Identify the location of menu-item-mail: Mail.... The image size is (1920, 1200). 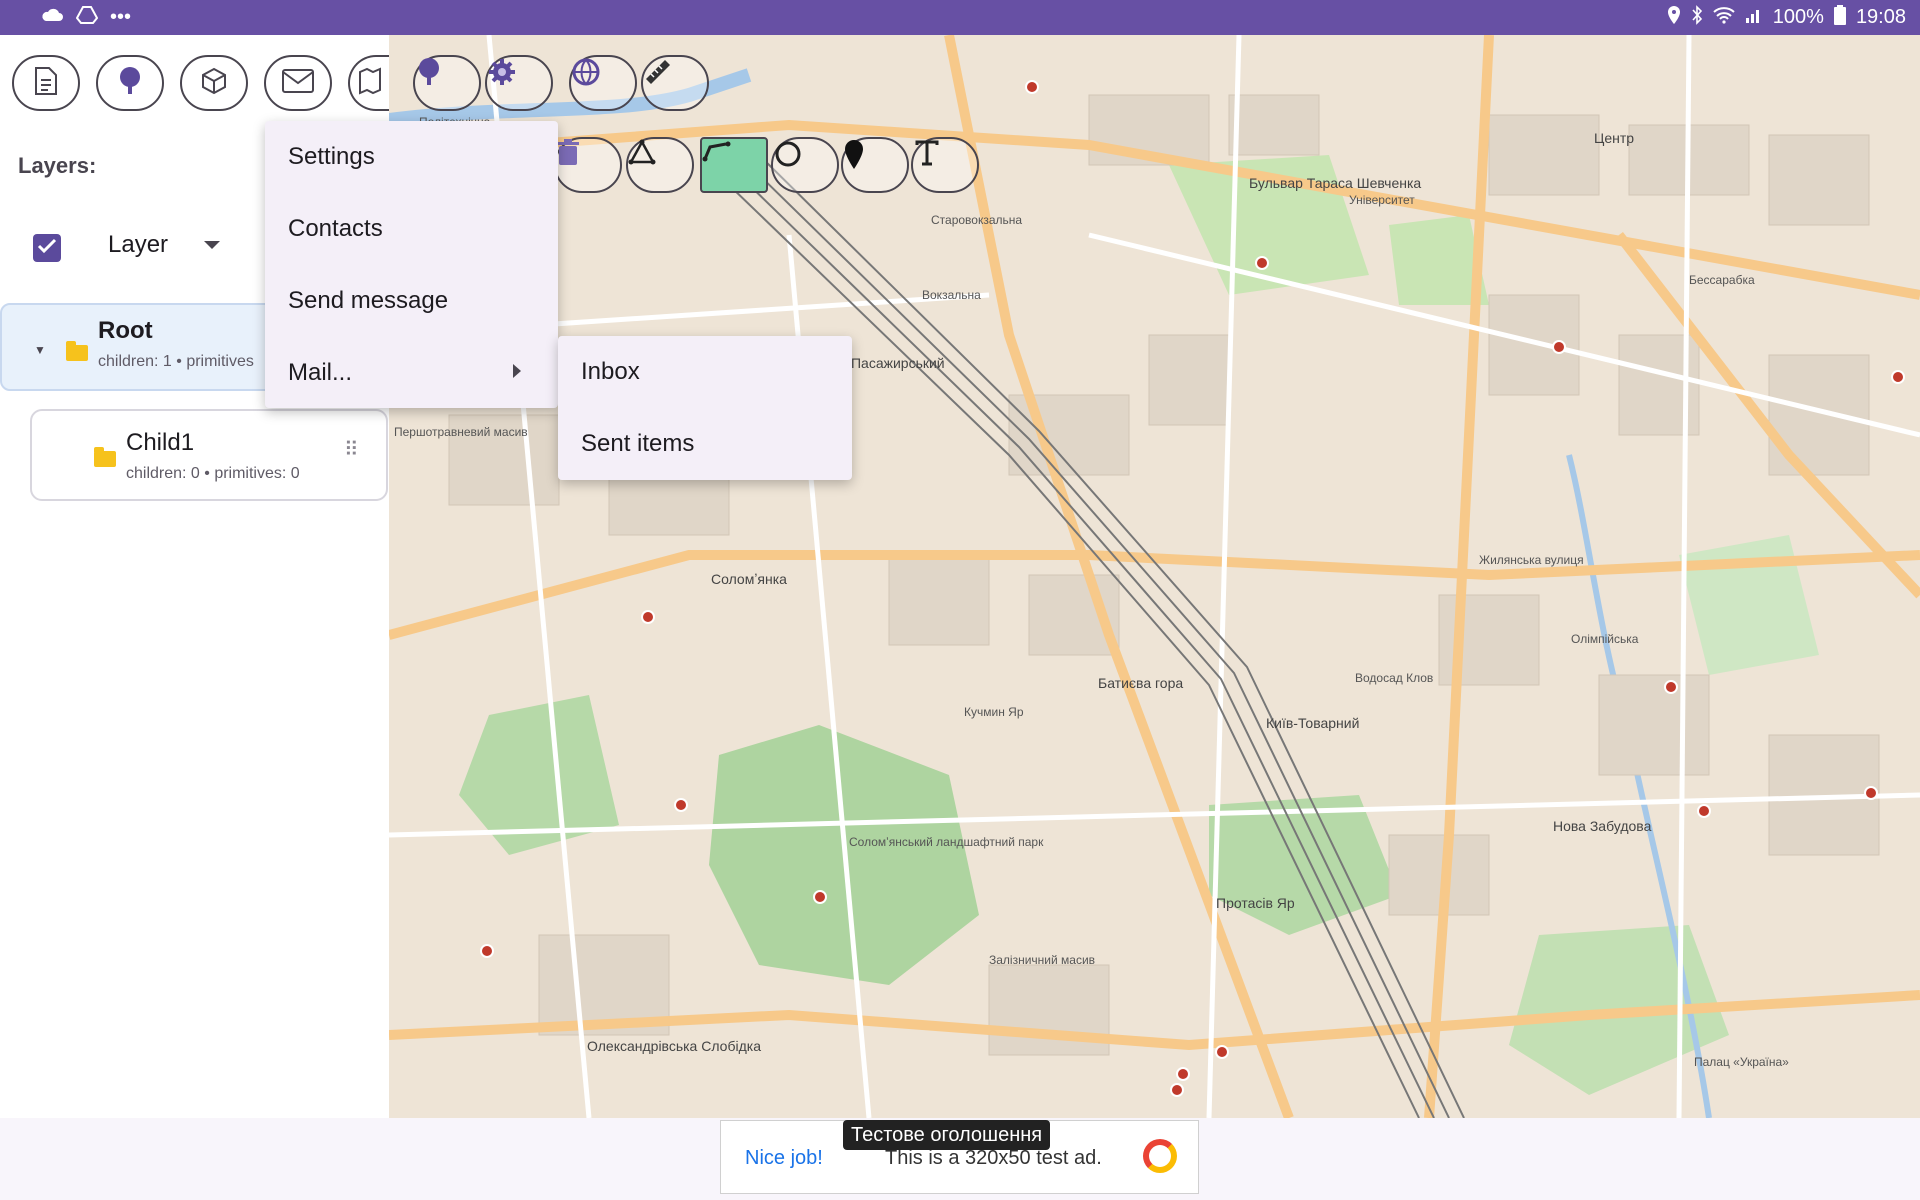
(320, 373).